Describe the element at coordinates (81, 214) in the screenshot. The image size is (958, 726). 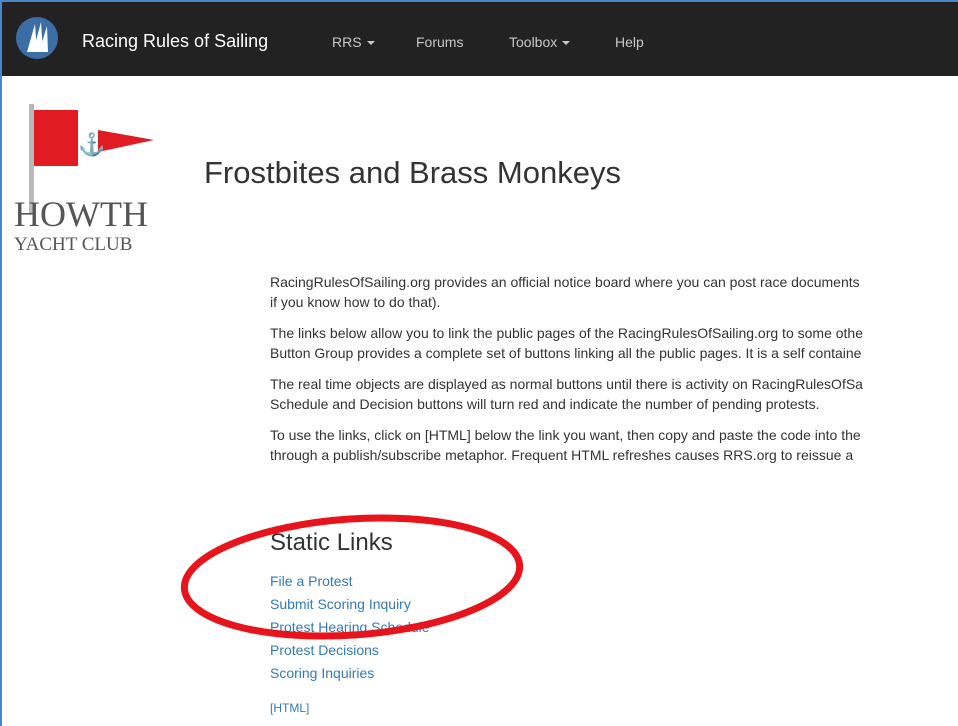
I see `club-name-line1: HOWTH` at that location.